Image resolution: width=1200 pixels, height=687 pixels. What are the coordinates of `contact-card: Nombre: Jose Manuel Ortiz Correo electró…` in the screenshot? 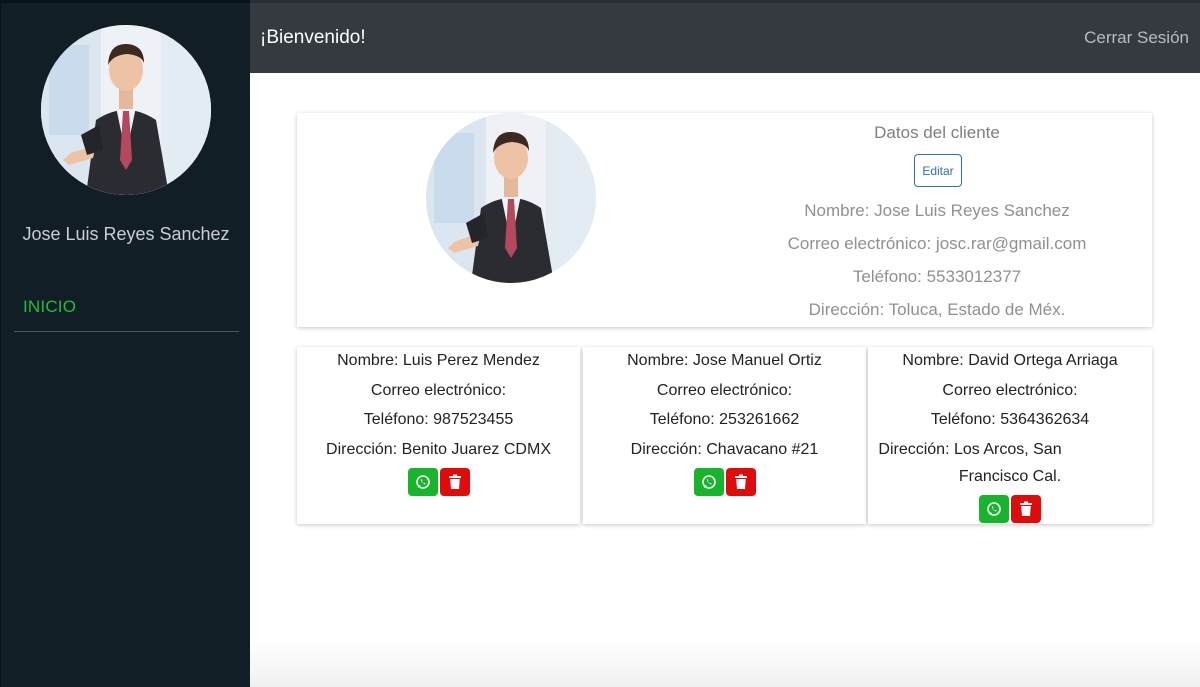 It's located at (724, 435).